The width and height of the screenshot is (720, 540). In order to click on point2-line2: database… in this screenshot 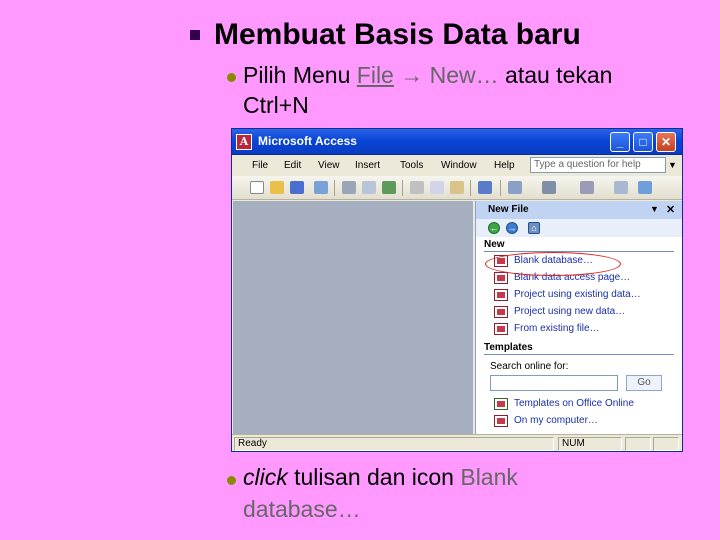, I will do `click(302, 509)`.